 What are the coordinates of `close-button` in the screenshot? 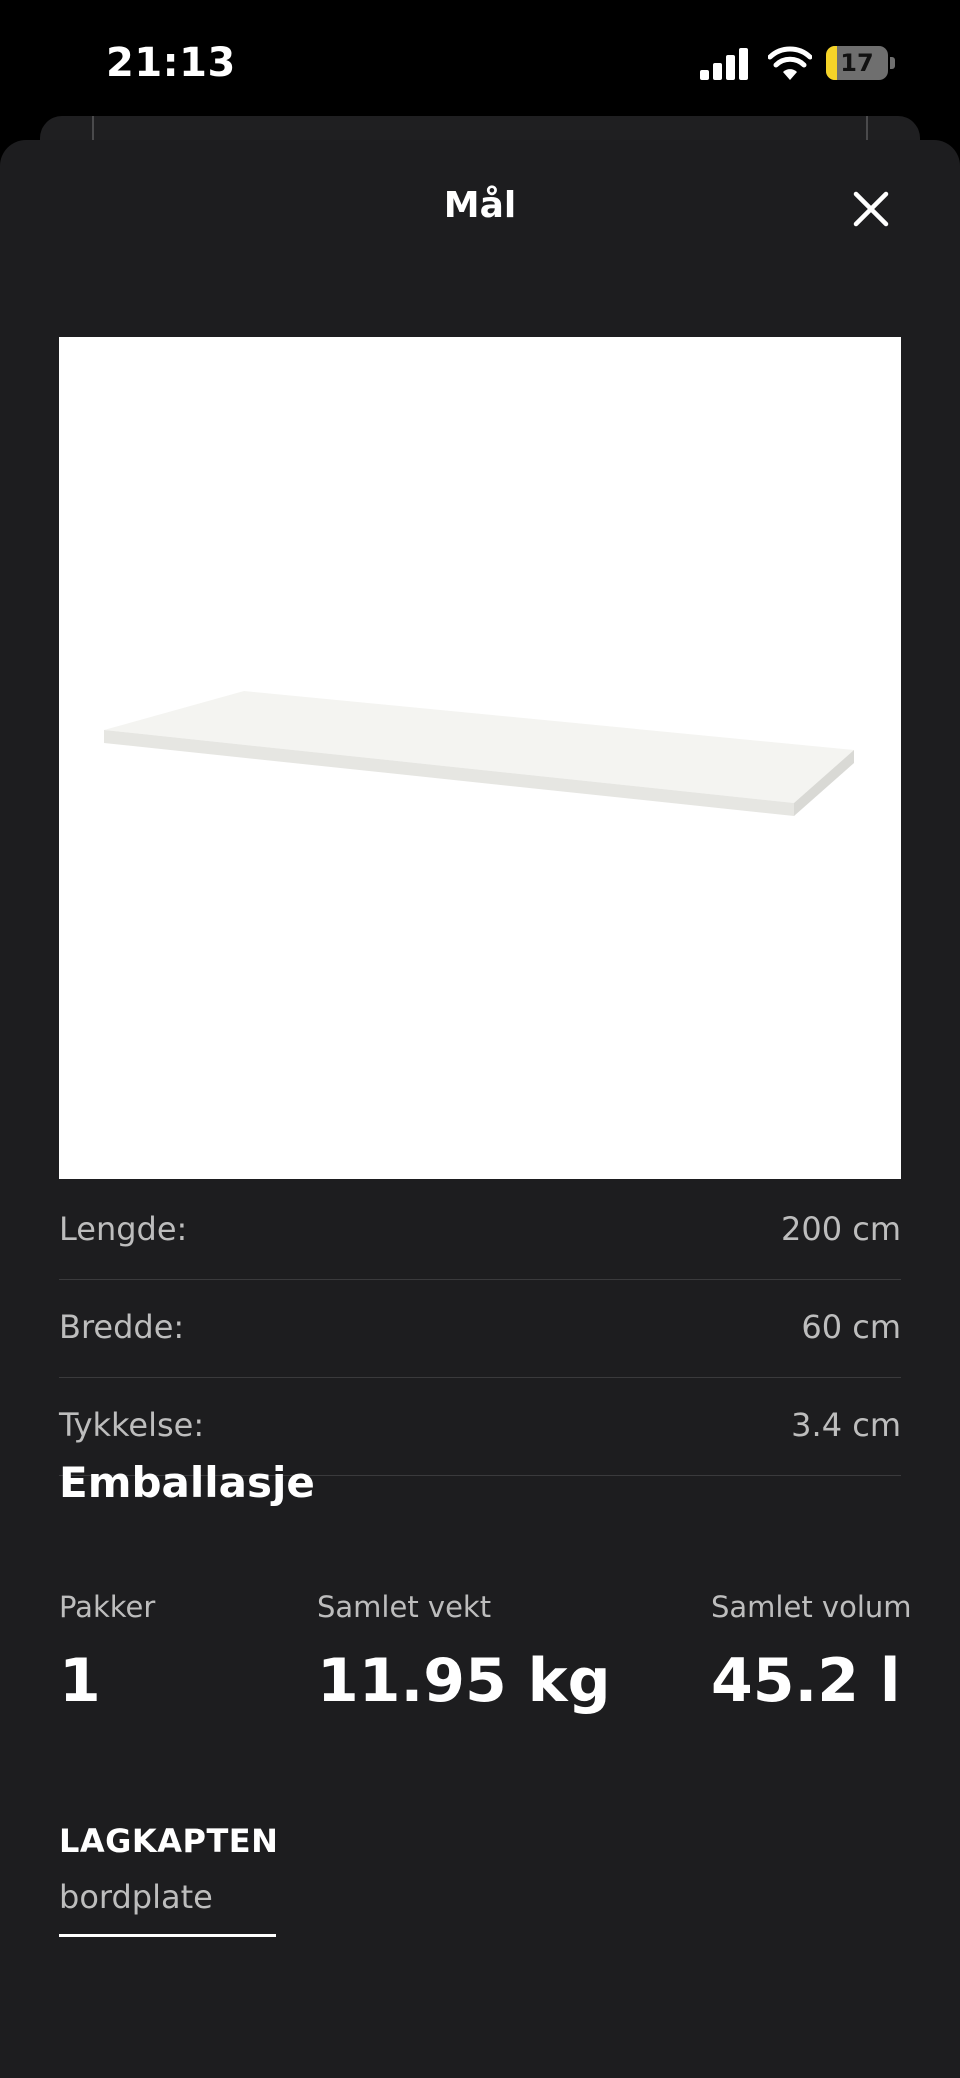 It's located at (871, 209).